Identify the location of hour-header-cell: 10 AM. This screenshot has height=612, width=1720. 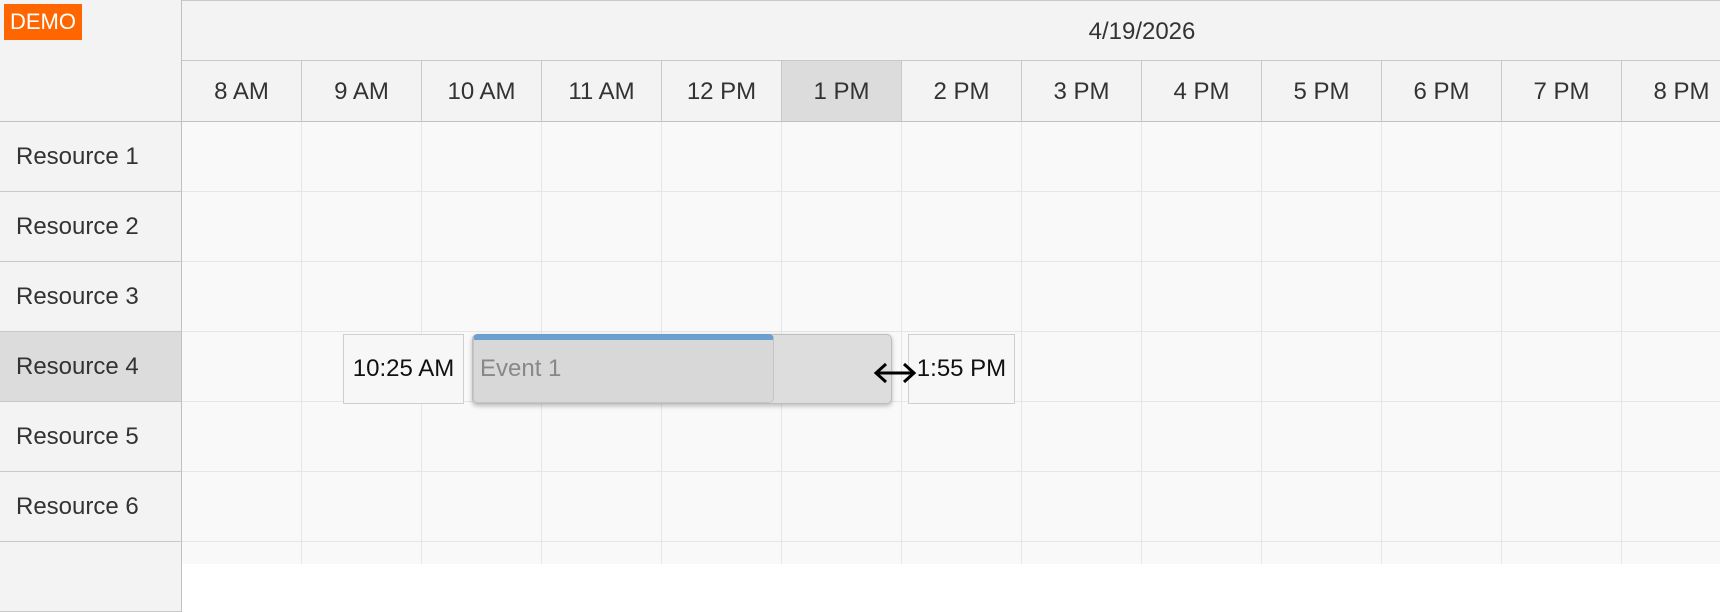
(482, 91).